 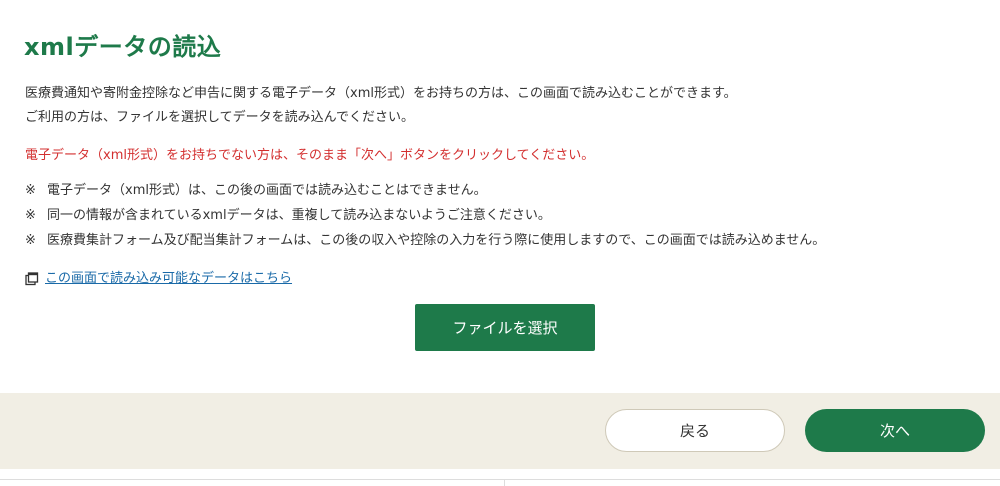 I want to click on readable-data-link-row: この画面で読み込み可能なデータはこちら, so click(x=158, y=279).